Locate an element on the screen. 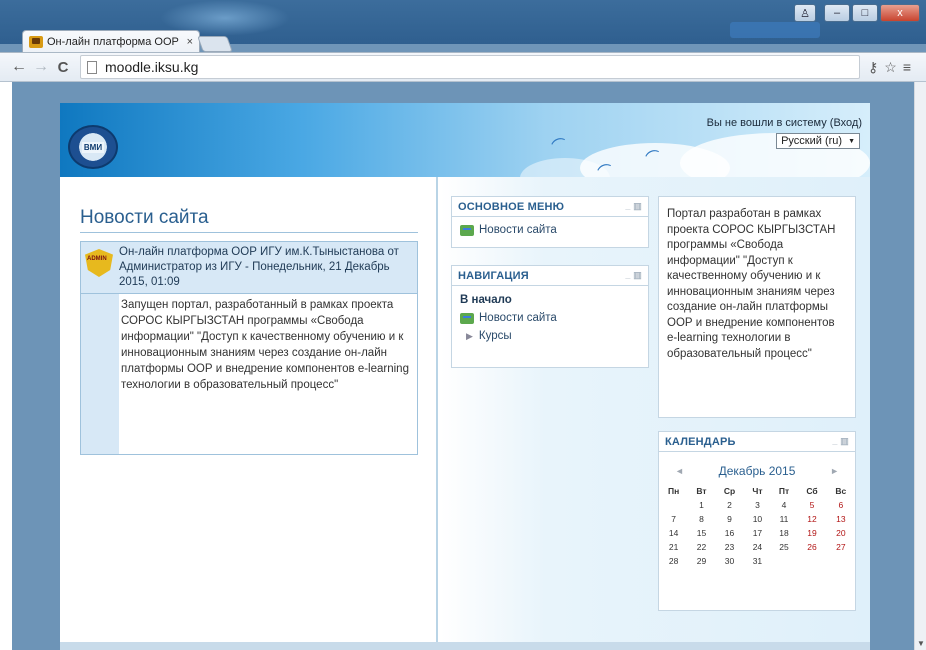 The height and width of the screenshot is (650, 926). reload-icon: C is located at coordinates (63, 67).